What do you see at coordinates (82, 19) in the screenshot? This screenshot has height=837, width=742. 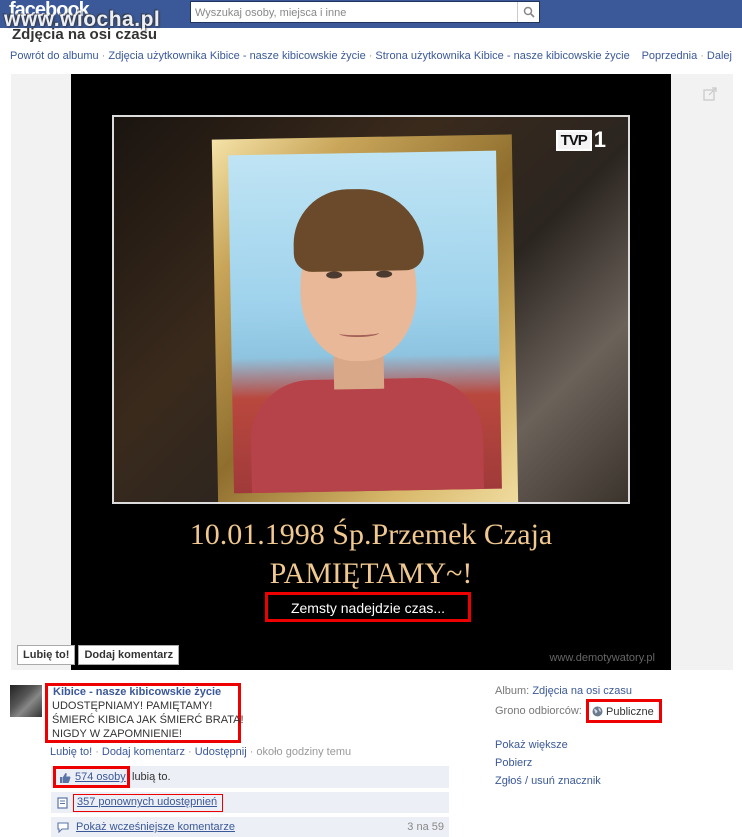 I see `site-watermark: www.wiocha.pl` at bounding box center [82, 19].